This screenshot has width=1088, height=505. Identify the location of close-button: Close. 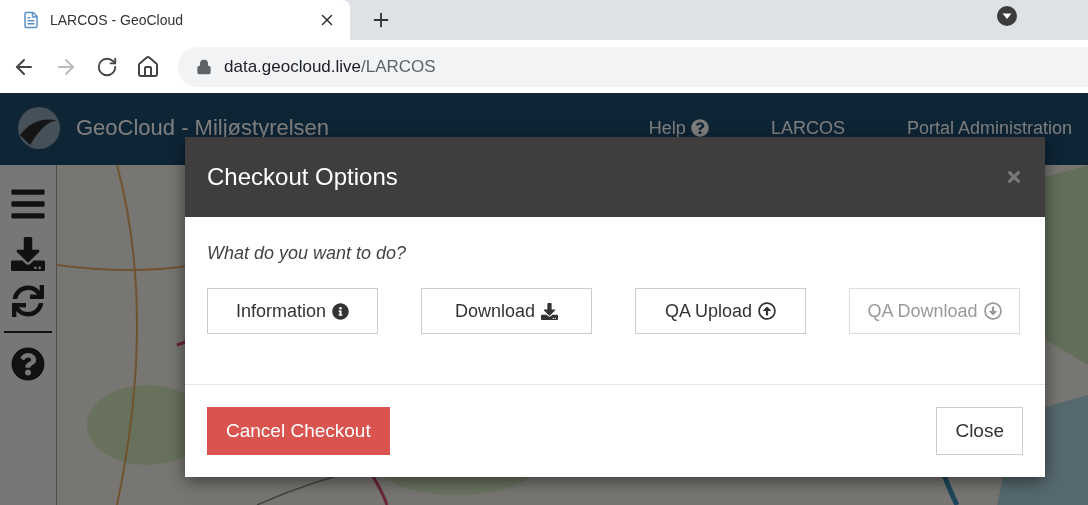
(979, 431).